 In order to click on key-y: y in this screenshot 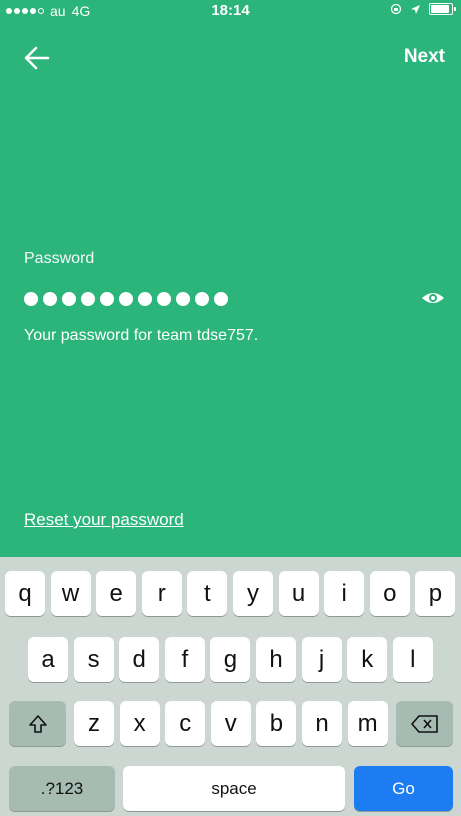, I will do `click(253, 593)`.